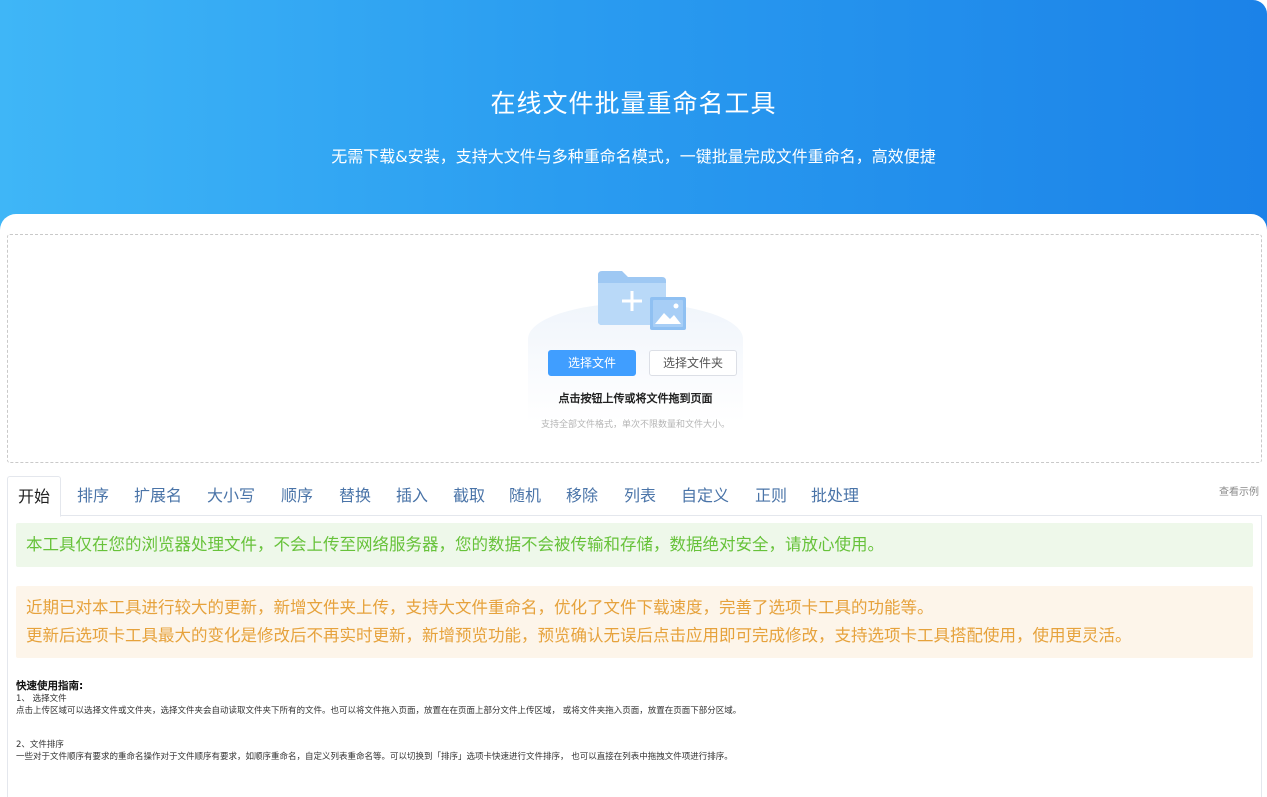  I want to click on tab-batch: 批处理, so click(835, 496).